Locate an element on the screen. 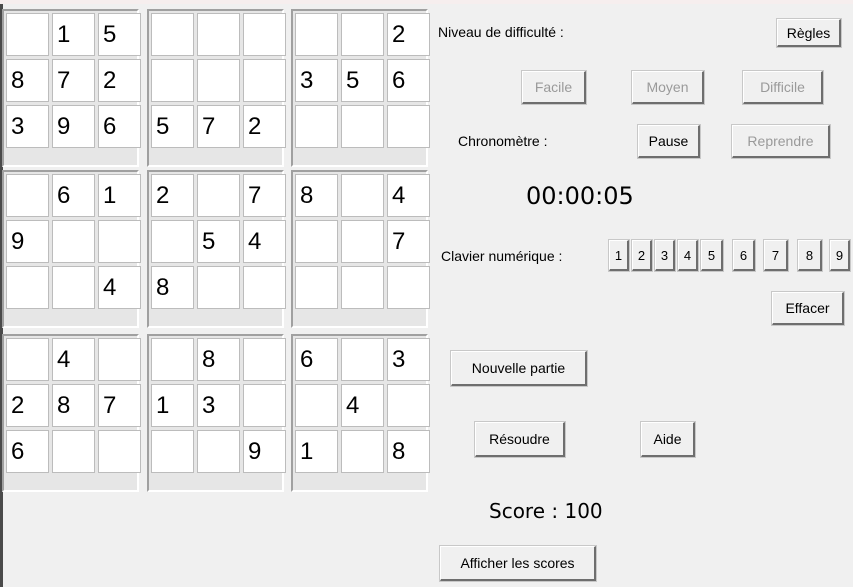 The height and width of the screenshot is (587, 853). sudoku-cell-r8-c7 is located at coordinates (316, 405).